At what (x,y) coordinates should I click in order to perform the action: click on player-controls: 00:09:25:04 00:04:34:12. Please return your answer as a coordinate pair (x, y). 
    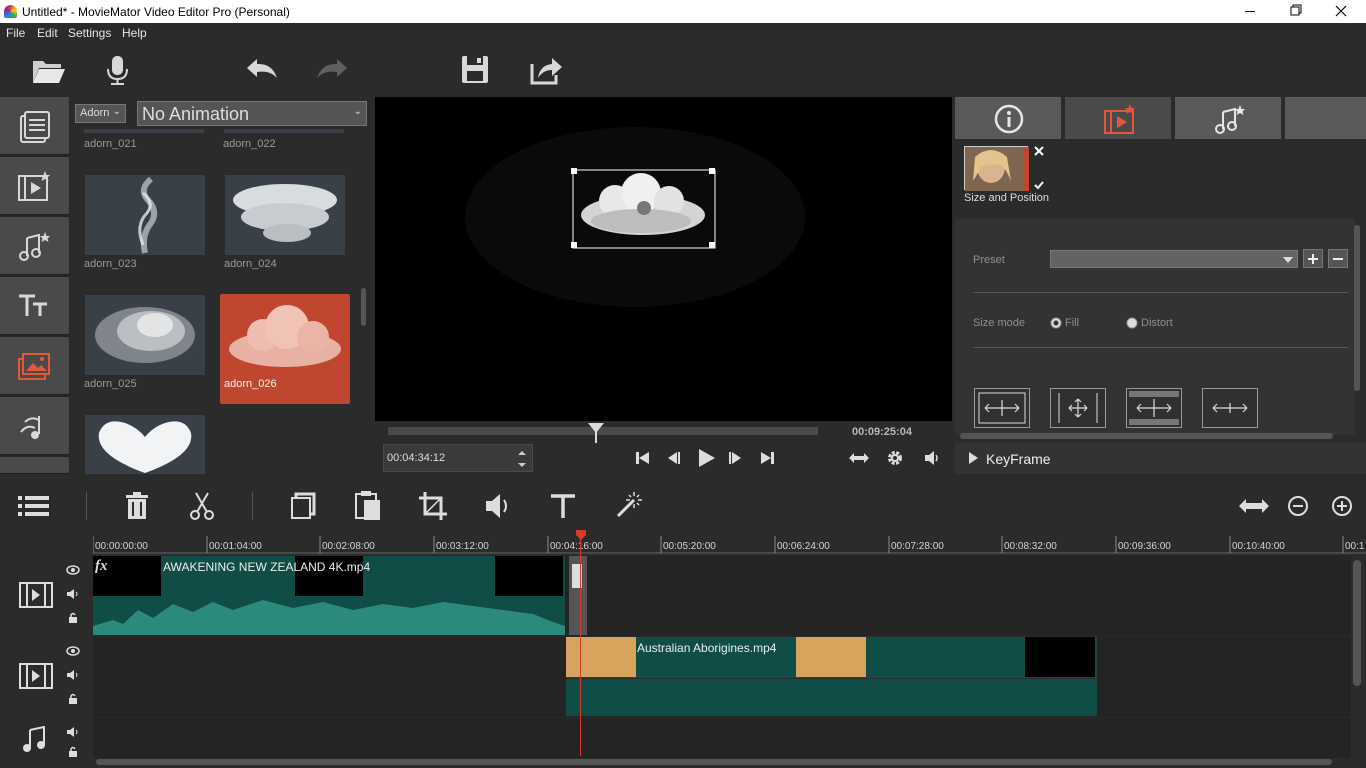
    Looking at the image, I should click on (663, 447).